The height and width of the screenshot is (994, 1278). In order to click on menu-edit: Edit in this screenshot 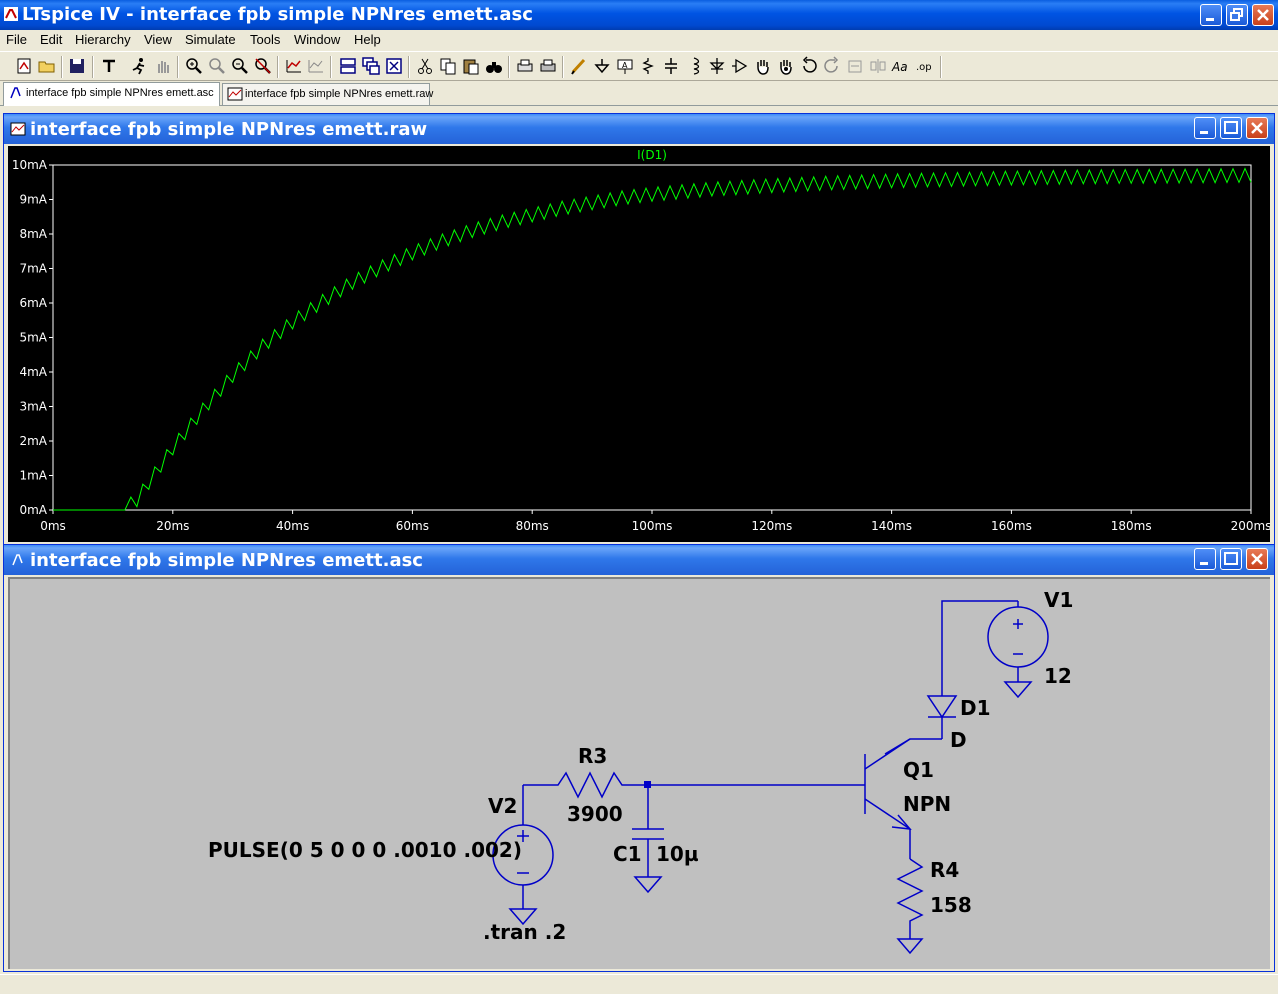, I will do `click(51, 39)`.